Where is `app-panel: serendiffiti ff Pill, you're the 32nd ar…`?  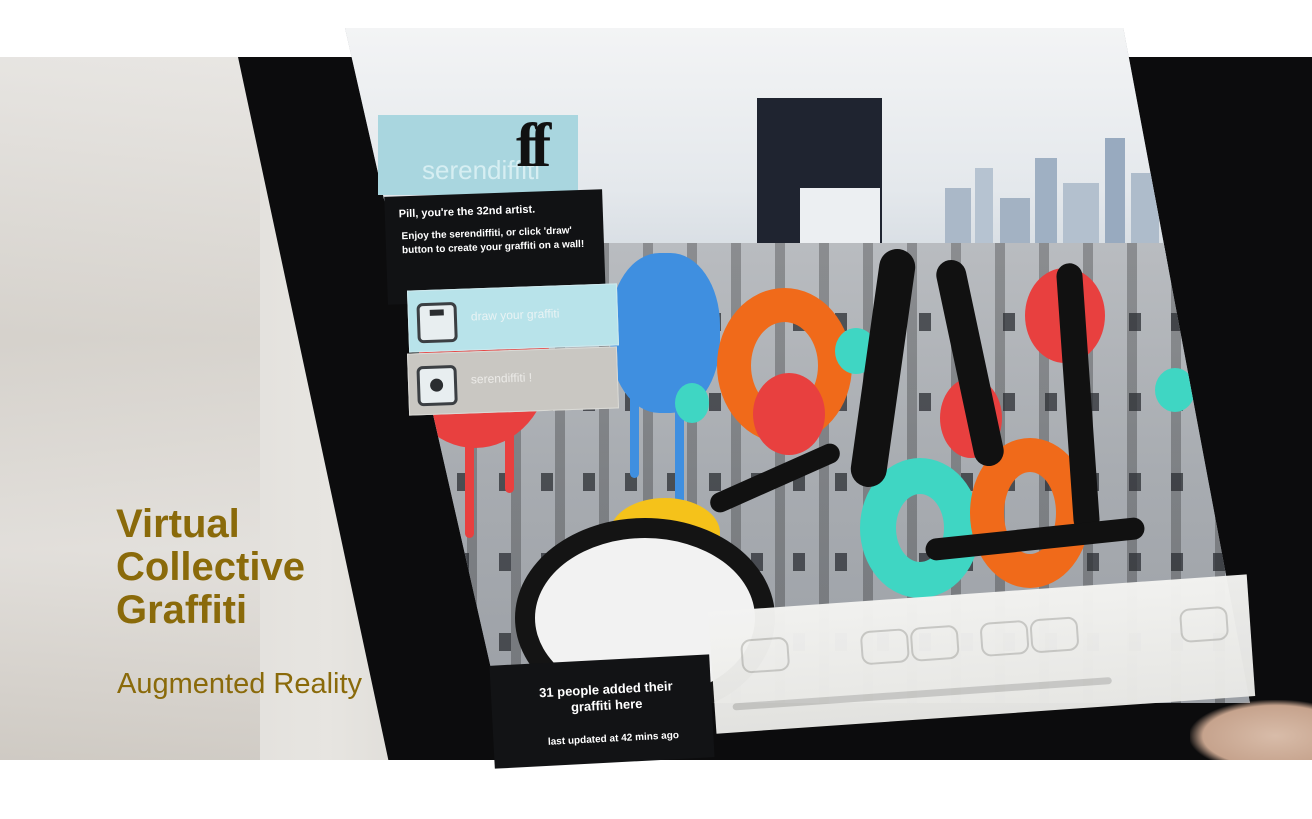 app-panel: serendiffiti ff Pill, you're the 32nd ar… is located at coordinates (503, 267).